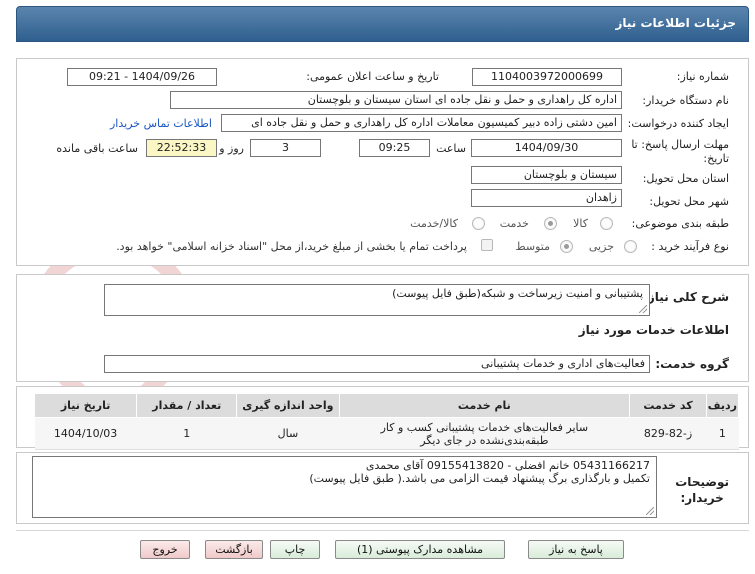 The height and width of the screenshot is (574, 755). Describe the element at coordinates (702, 482) in the screenshot. I see `buyer-notes-label-line1: توضیحات` at that location.